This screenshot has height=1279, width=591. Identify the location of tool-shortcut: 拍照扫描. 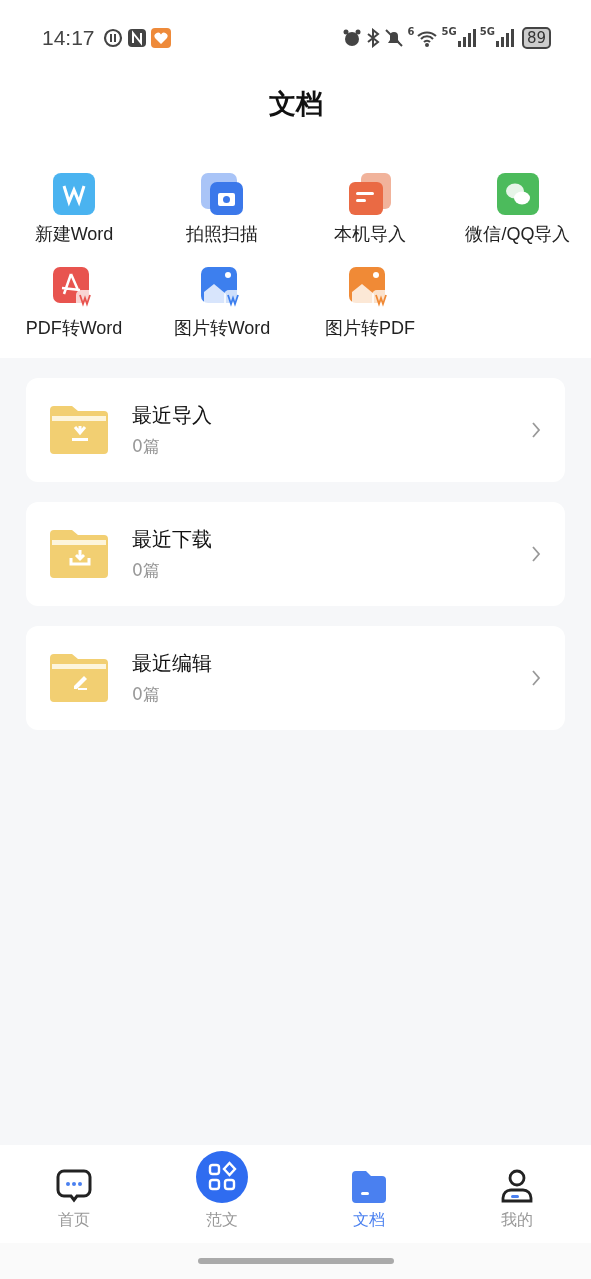
(222, 209).